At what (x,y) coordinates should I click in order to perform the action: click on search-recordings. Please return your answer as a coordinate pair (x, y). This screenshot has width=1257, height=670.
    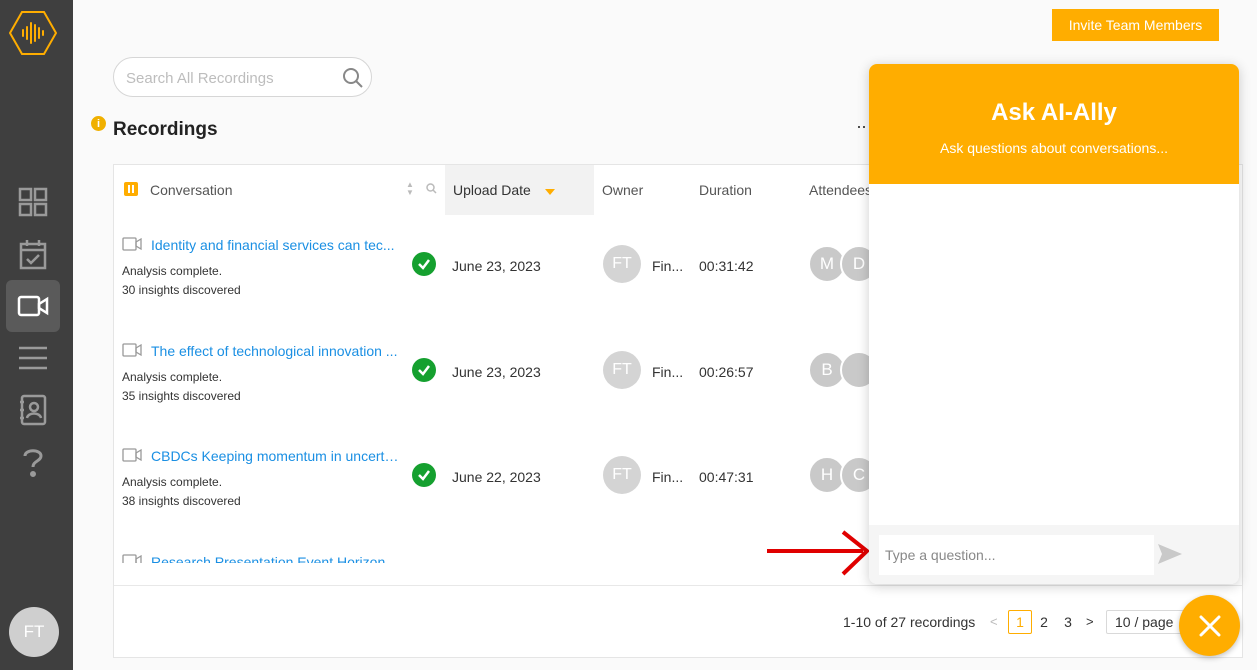
    Looking at the image, I should click on (242, 77).